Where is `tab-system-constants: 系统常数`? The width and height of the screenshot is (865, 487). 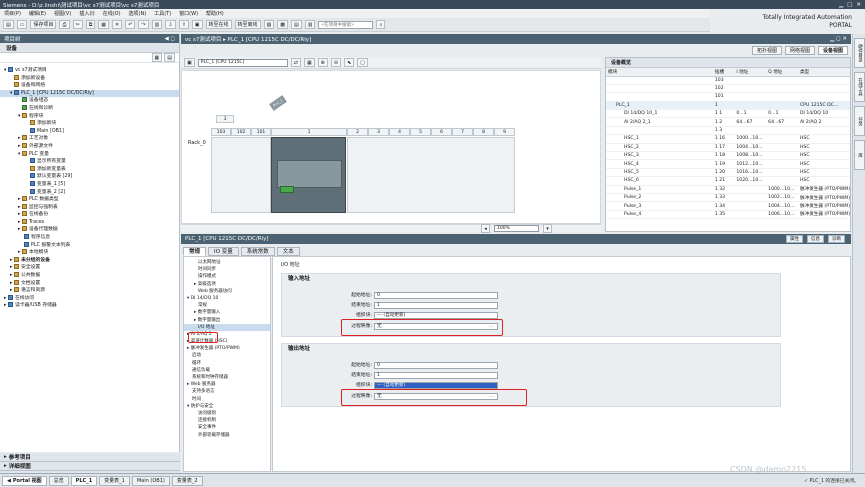 tab-system-constants: 系统常数 is located at coordinates (257, 251).